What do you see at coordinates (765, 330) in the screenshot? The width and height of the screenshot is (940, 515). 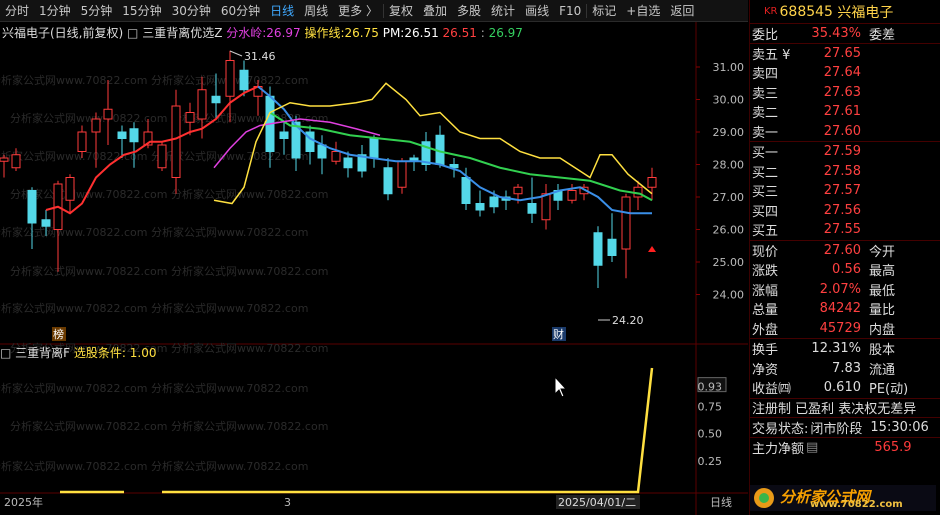 I see `quote-label: 外盘` at bounding box center [765, 330].